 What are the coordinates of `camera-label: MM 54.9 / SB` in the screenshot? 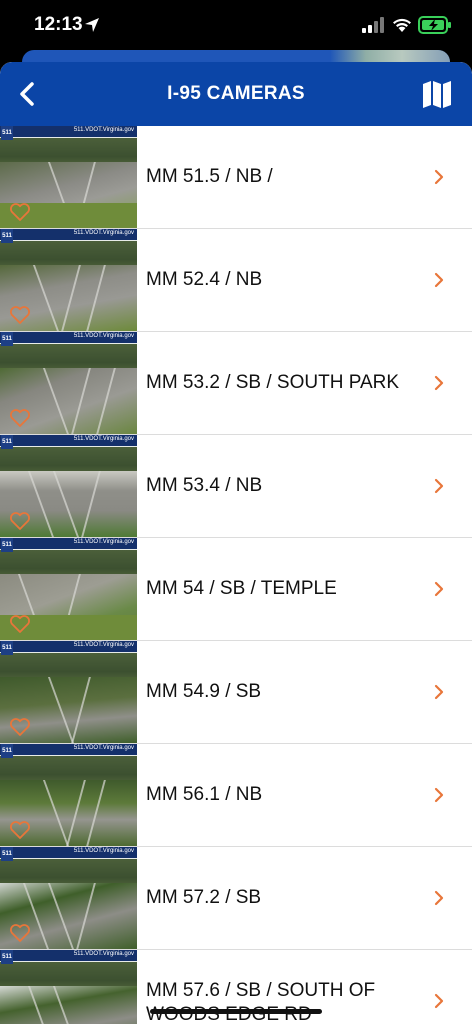 It's located at (204, 691).